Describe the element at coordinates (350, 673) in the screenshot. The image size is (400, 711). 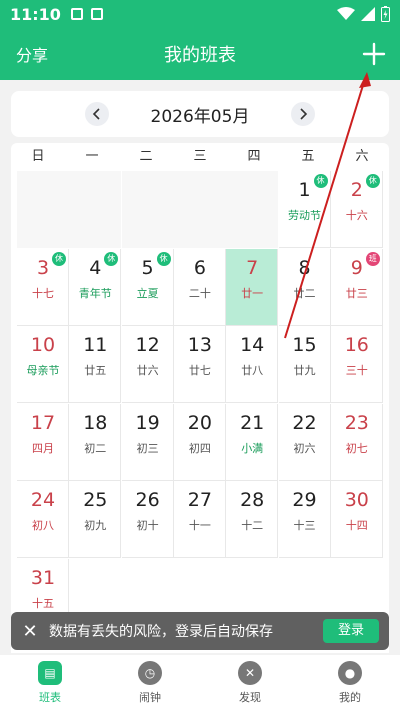
I see `profile-icon: ●` at that location.